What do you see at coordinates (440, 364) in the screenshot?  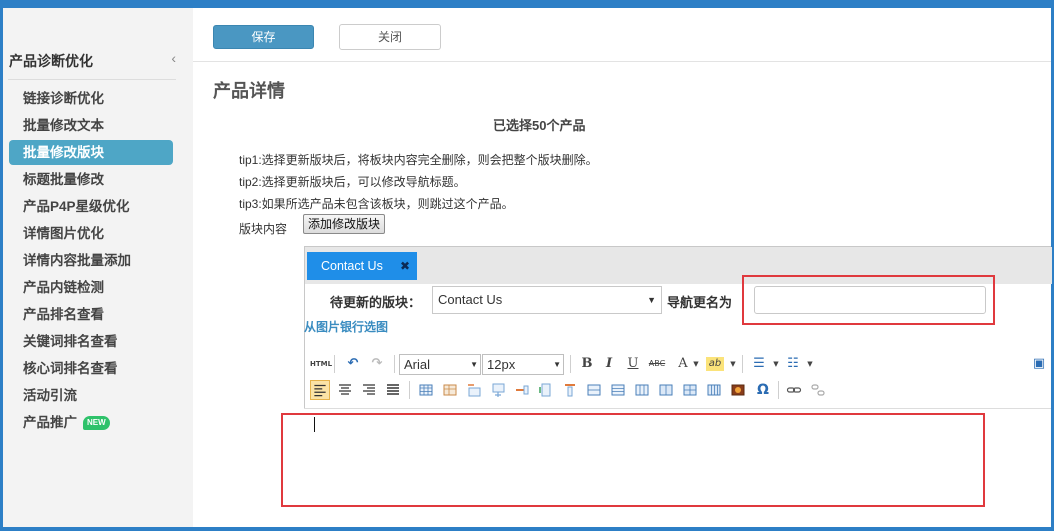 I see `font-family-select: Arial ▼` at bounding box center [440, 364].